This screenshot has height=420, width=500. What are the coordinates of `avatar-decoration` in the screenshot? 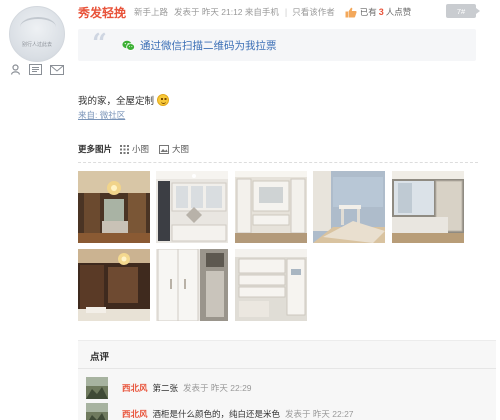 It's located at (38, 27).